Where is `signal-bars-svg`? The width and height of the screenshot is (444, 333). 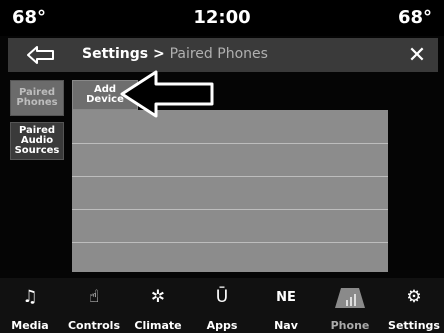 signal-bars-svg is located at coordinates (350, 298).